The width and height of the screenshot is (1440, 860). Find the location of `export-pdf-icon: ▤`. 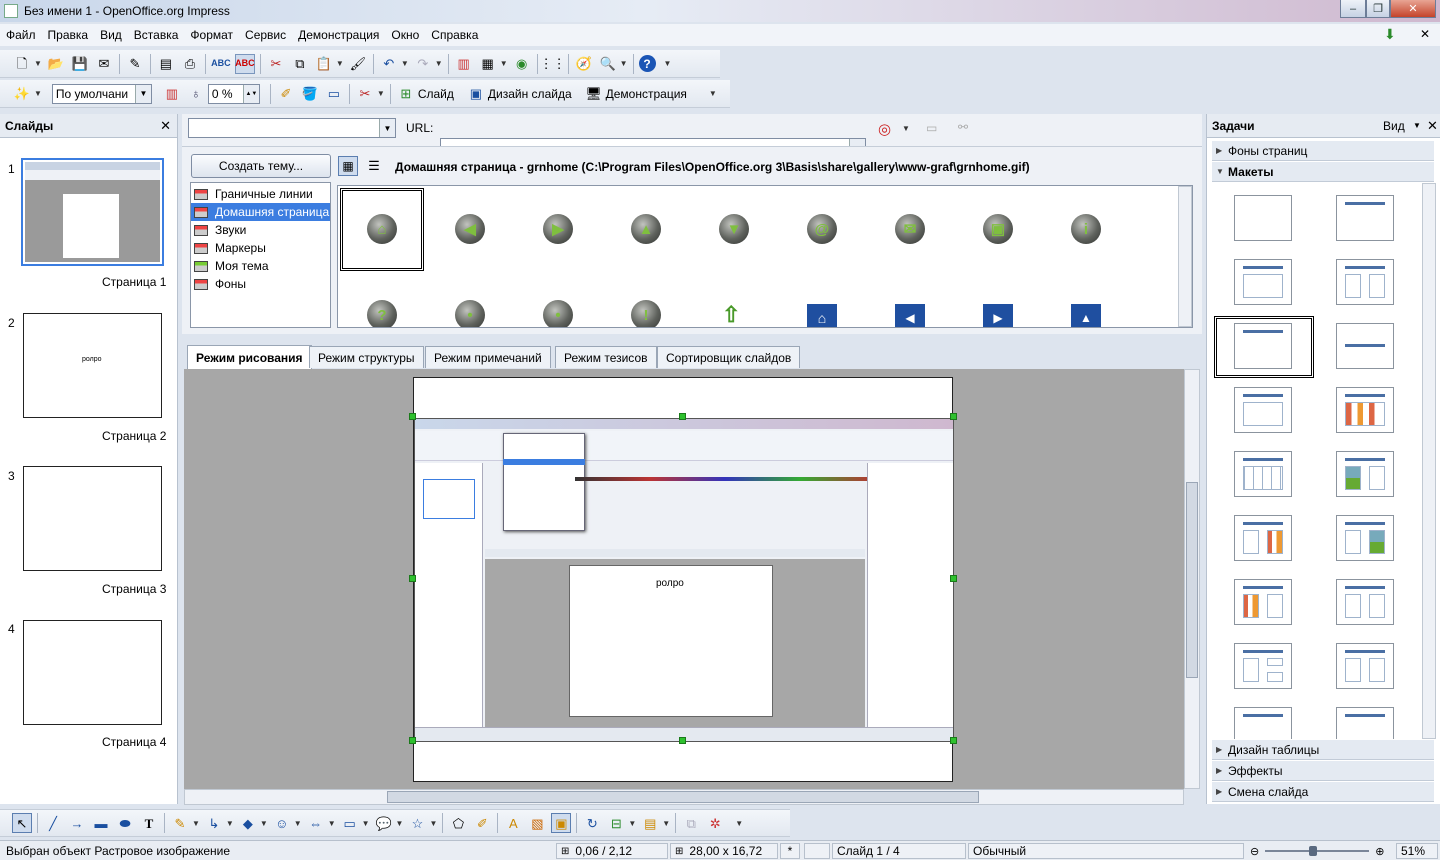

export-pdf-icon: ▤ is located at coordinates (166, 64).